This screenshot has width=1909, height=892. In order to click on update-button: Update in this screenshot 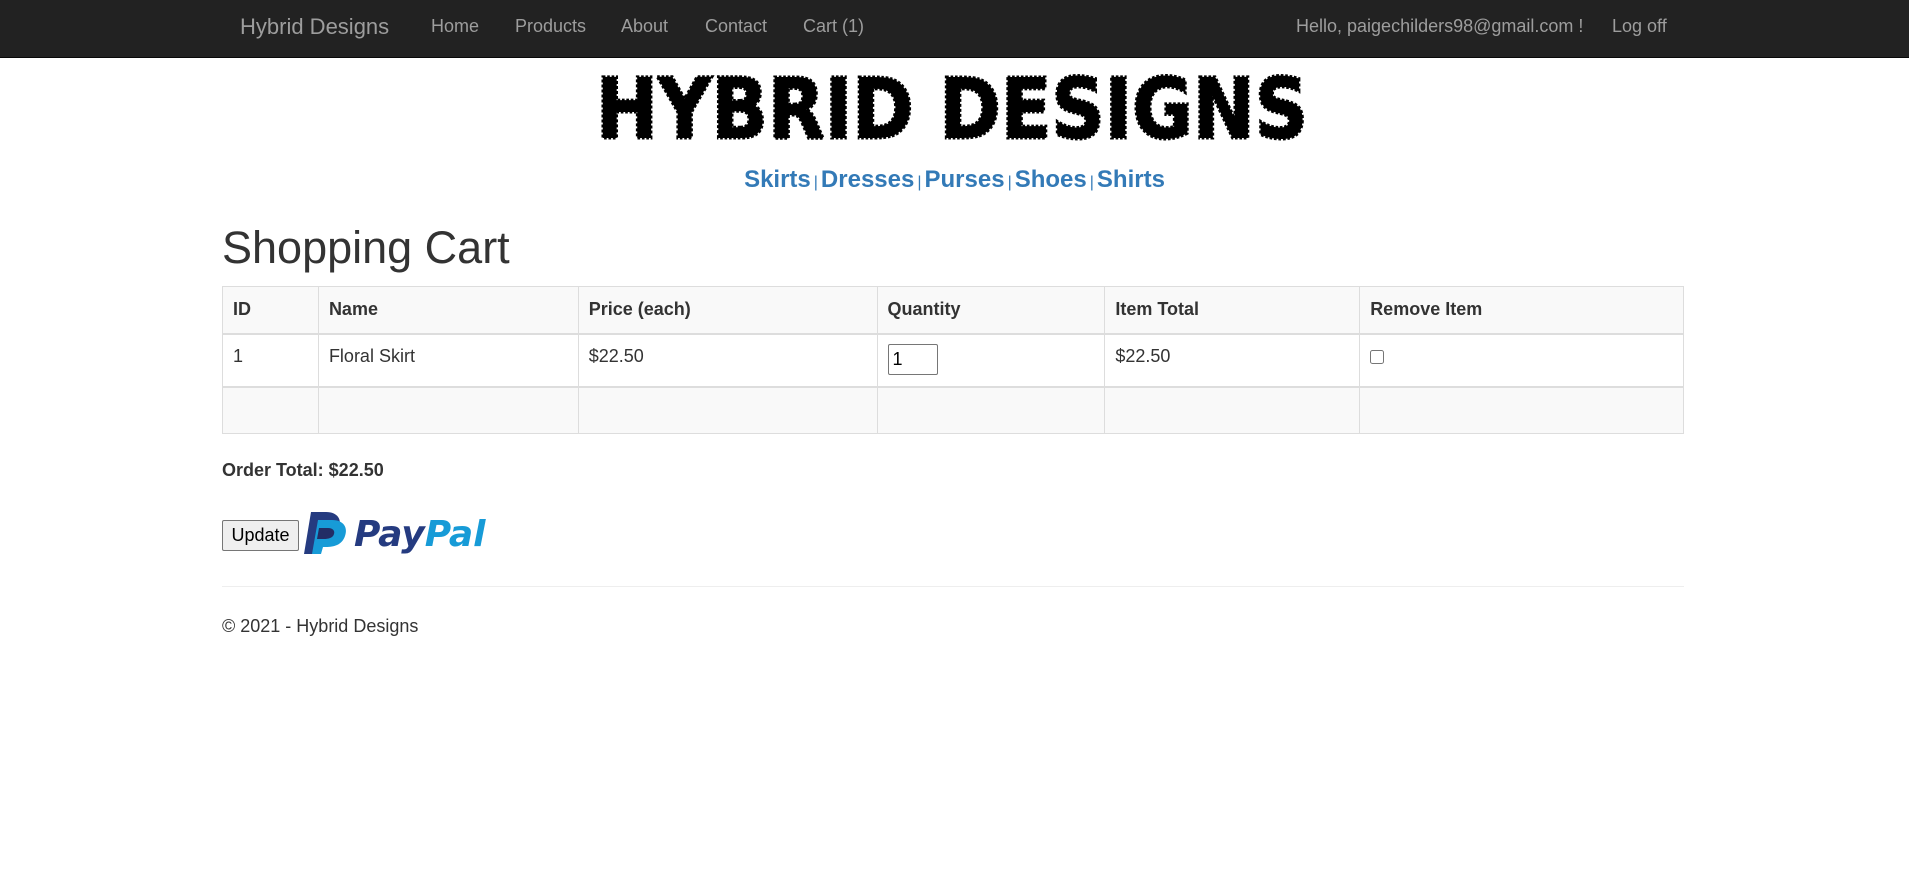, I will do `click(260, 535)`.